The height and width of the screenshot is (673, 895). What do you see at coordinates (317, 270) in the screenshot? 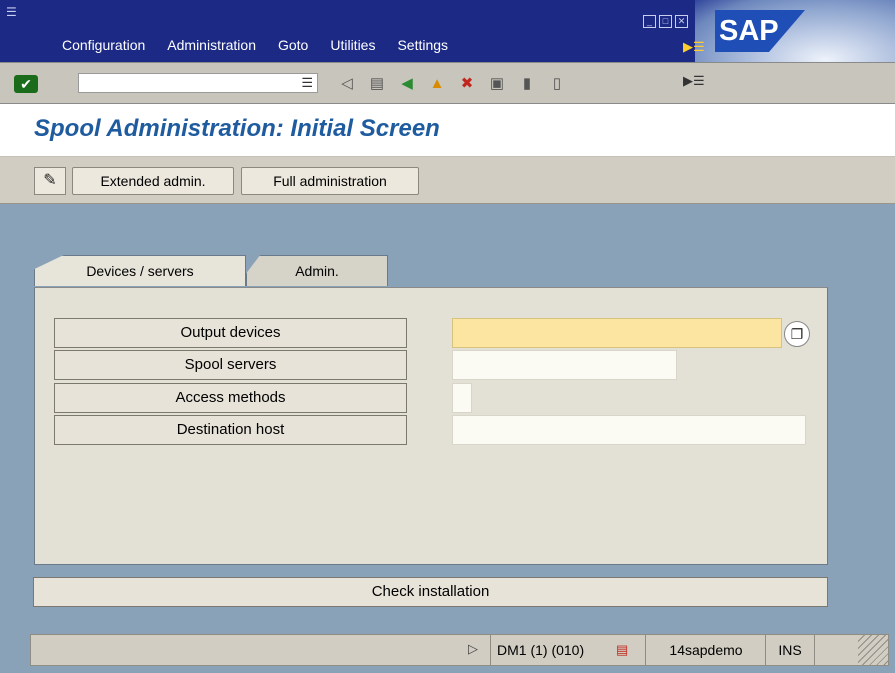
I see `tab-admin: Admin.` at bounding box center [317, 270].